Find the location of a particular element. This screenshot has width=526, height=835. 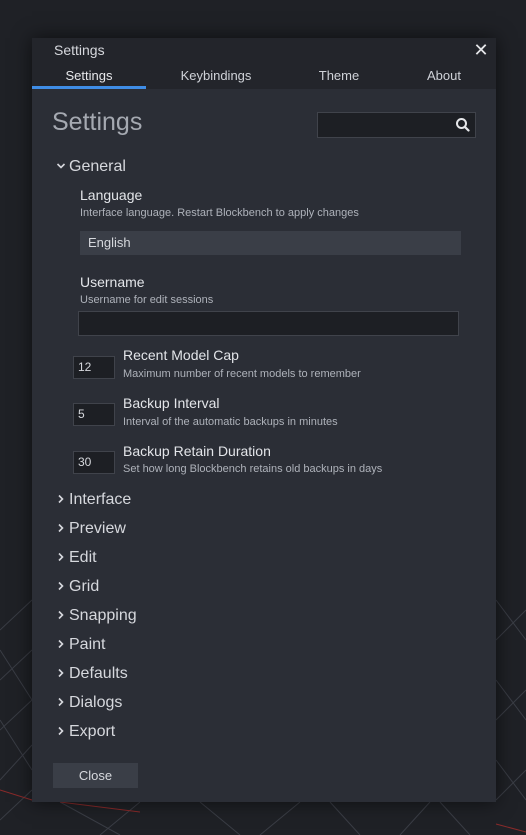

section-export: Export is located at coordinates (85, 734).